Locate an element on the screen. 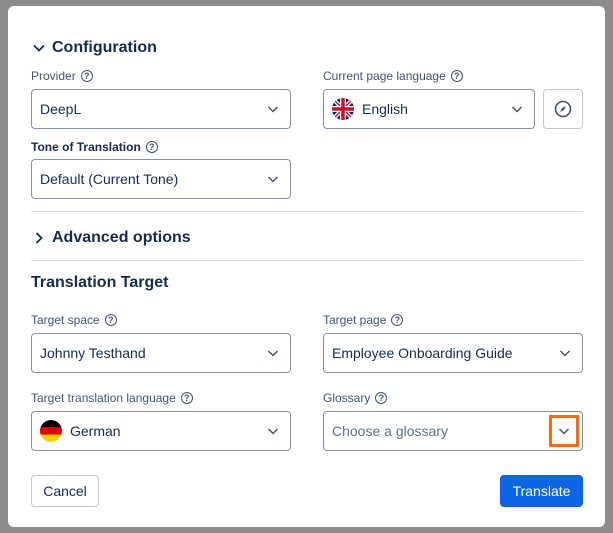 The height and width of the screenshot is (533, 613). current-language-label-text: Current page language is located at coordinates (384, 76).